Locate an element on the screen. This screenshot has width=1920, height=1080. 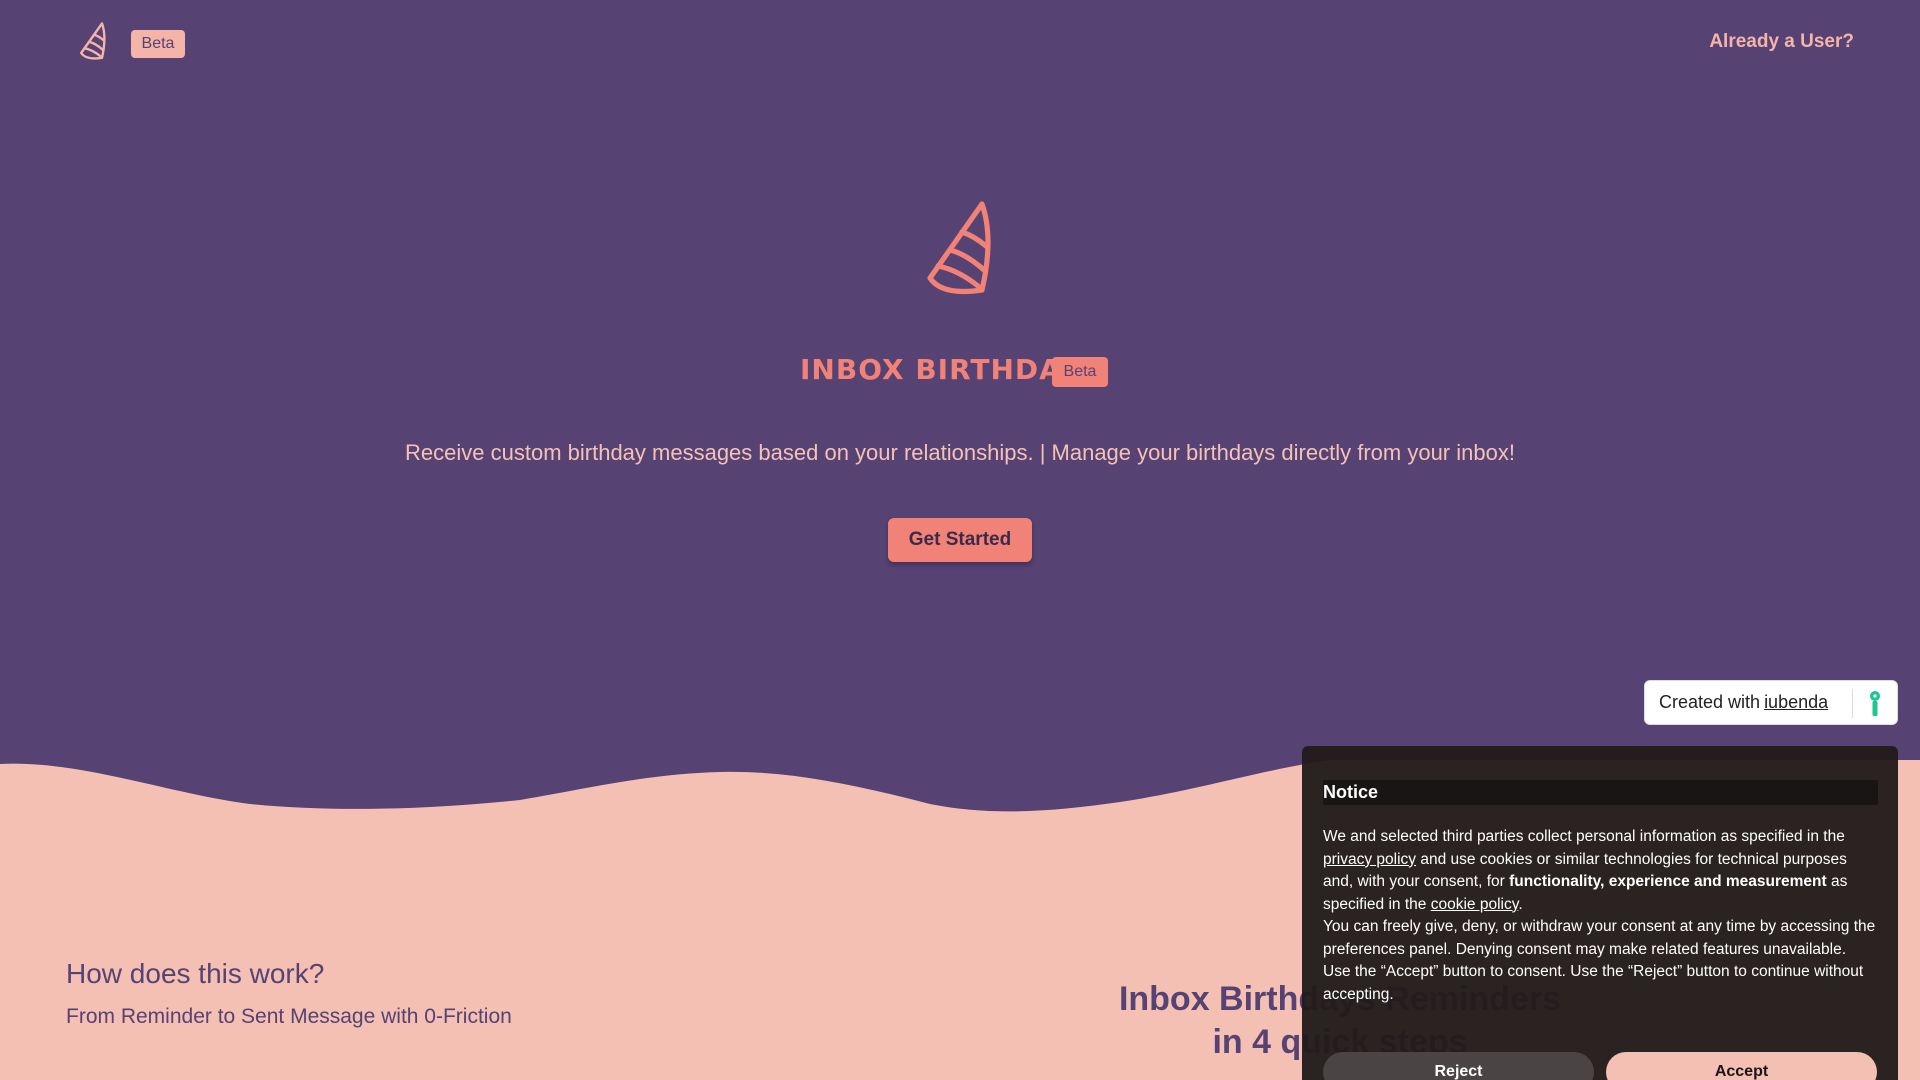
get-started-button: Get Started is located at coordinates (960, 540).